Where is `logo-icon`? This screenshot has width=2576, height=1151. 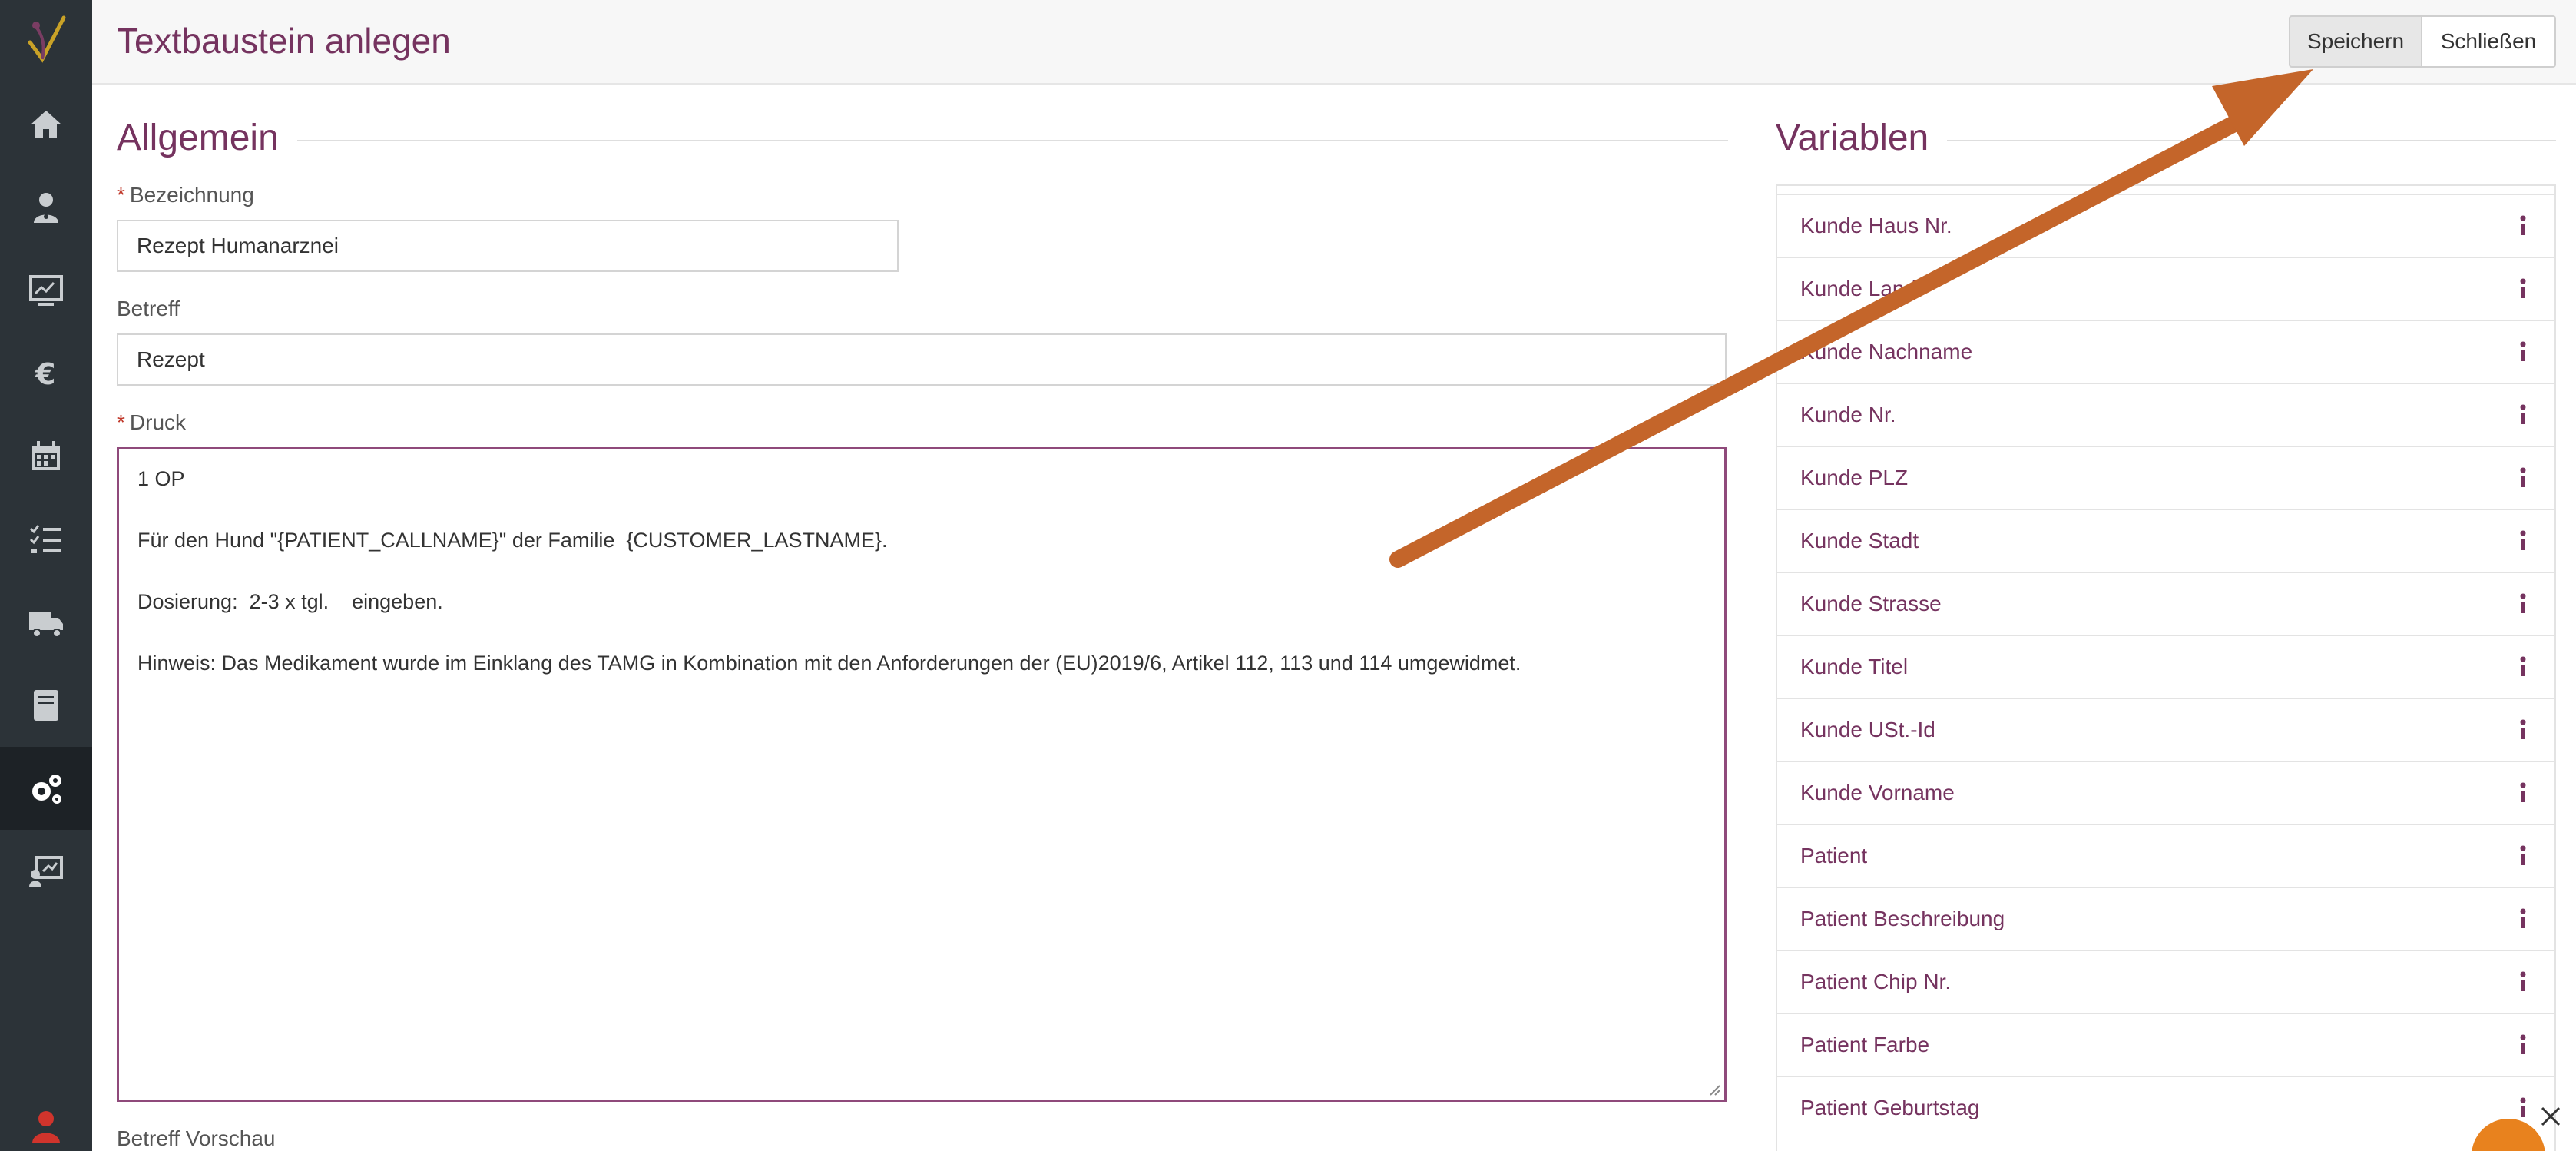
logo-icon is located at coordinates (47, 39).